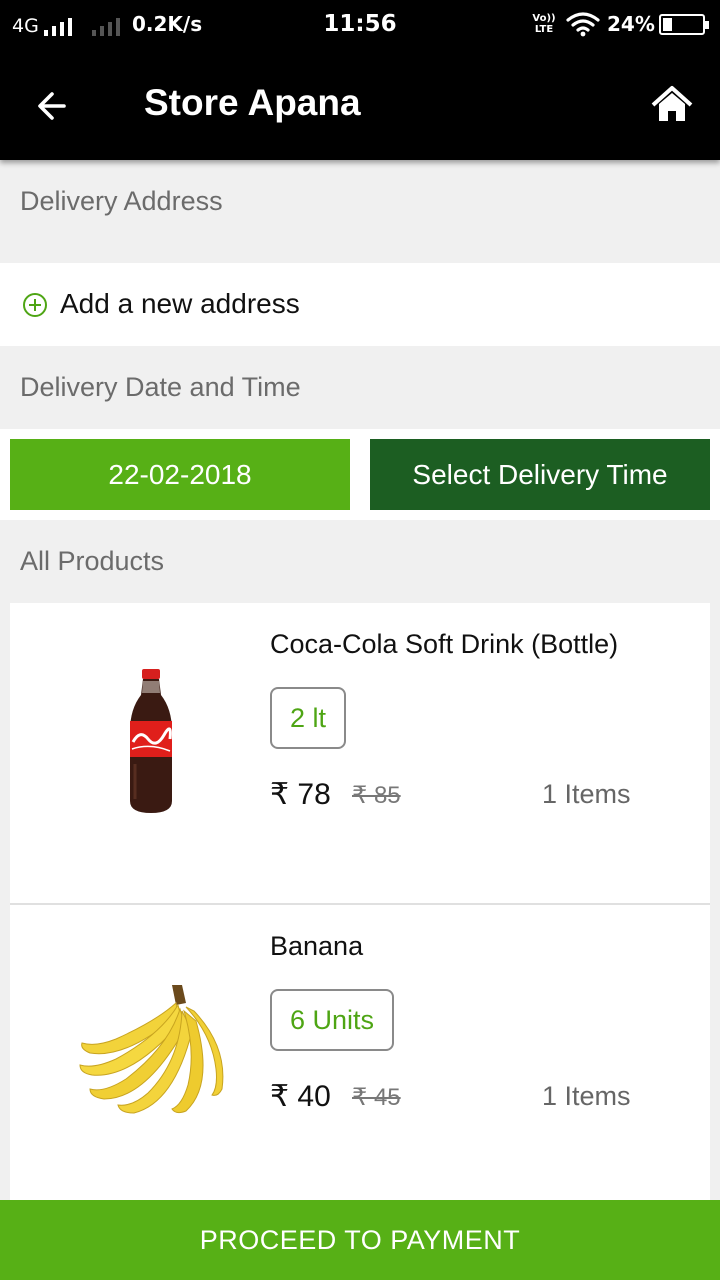  What do you see at coordinates (180, 303) in the screenshot?
I see `add-address-label: Add a new address` at bounding box center [180, 303].